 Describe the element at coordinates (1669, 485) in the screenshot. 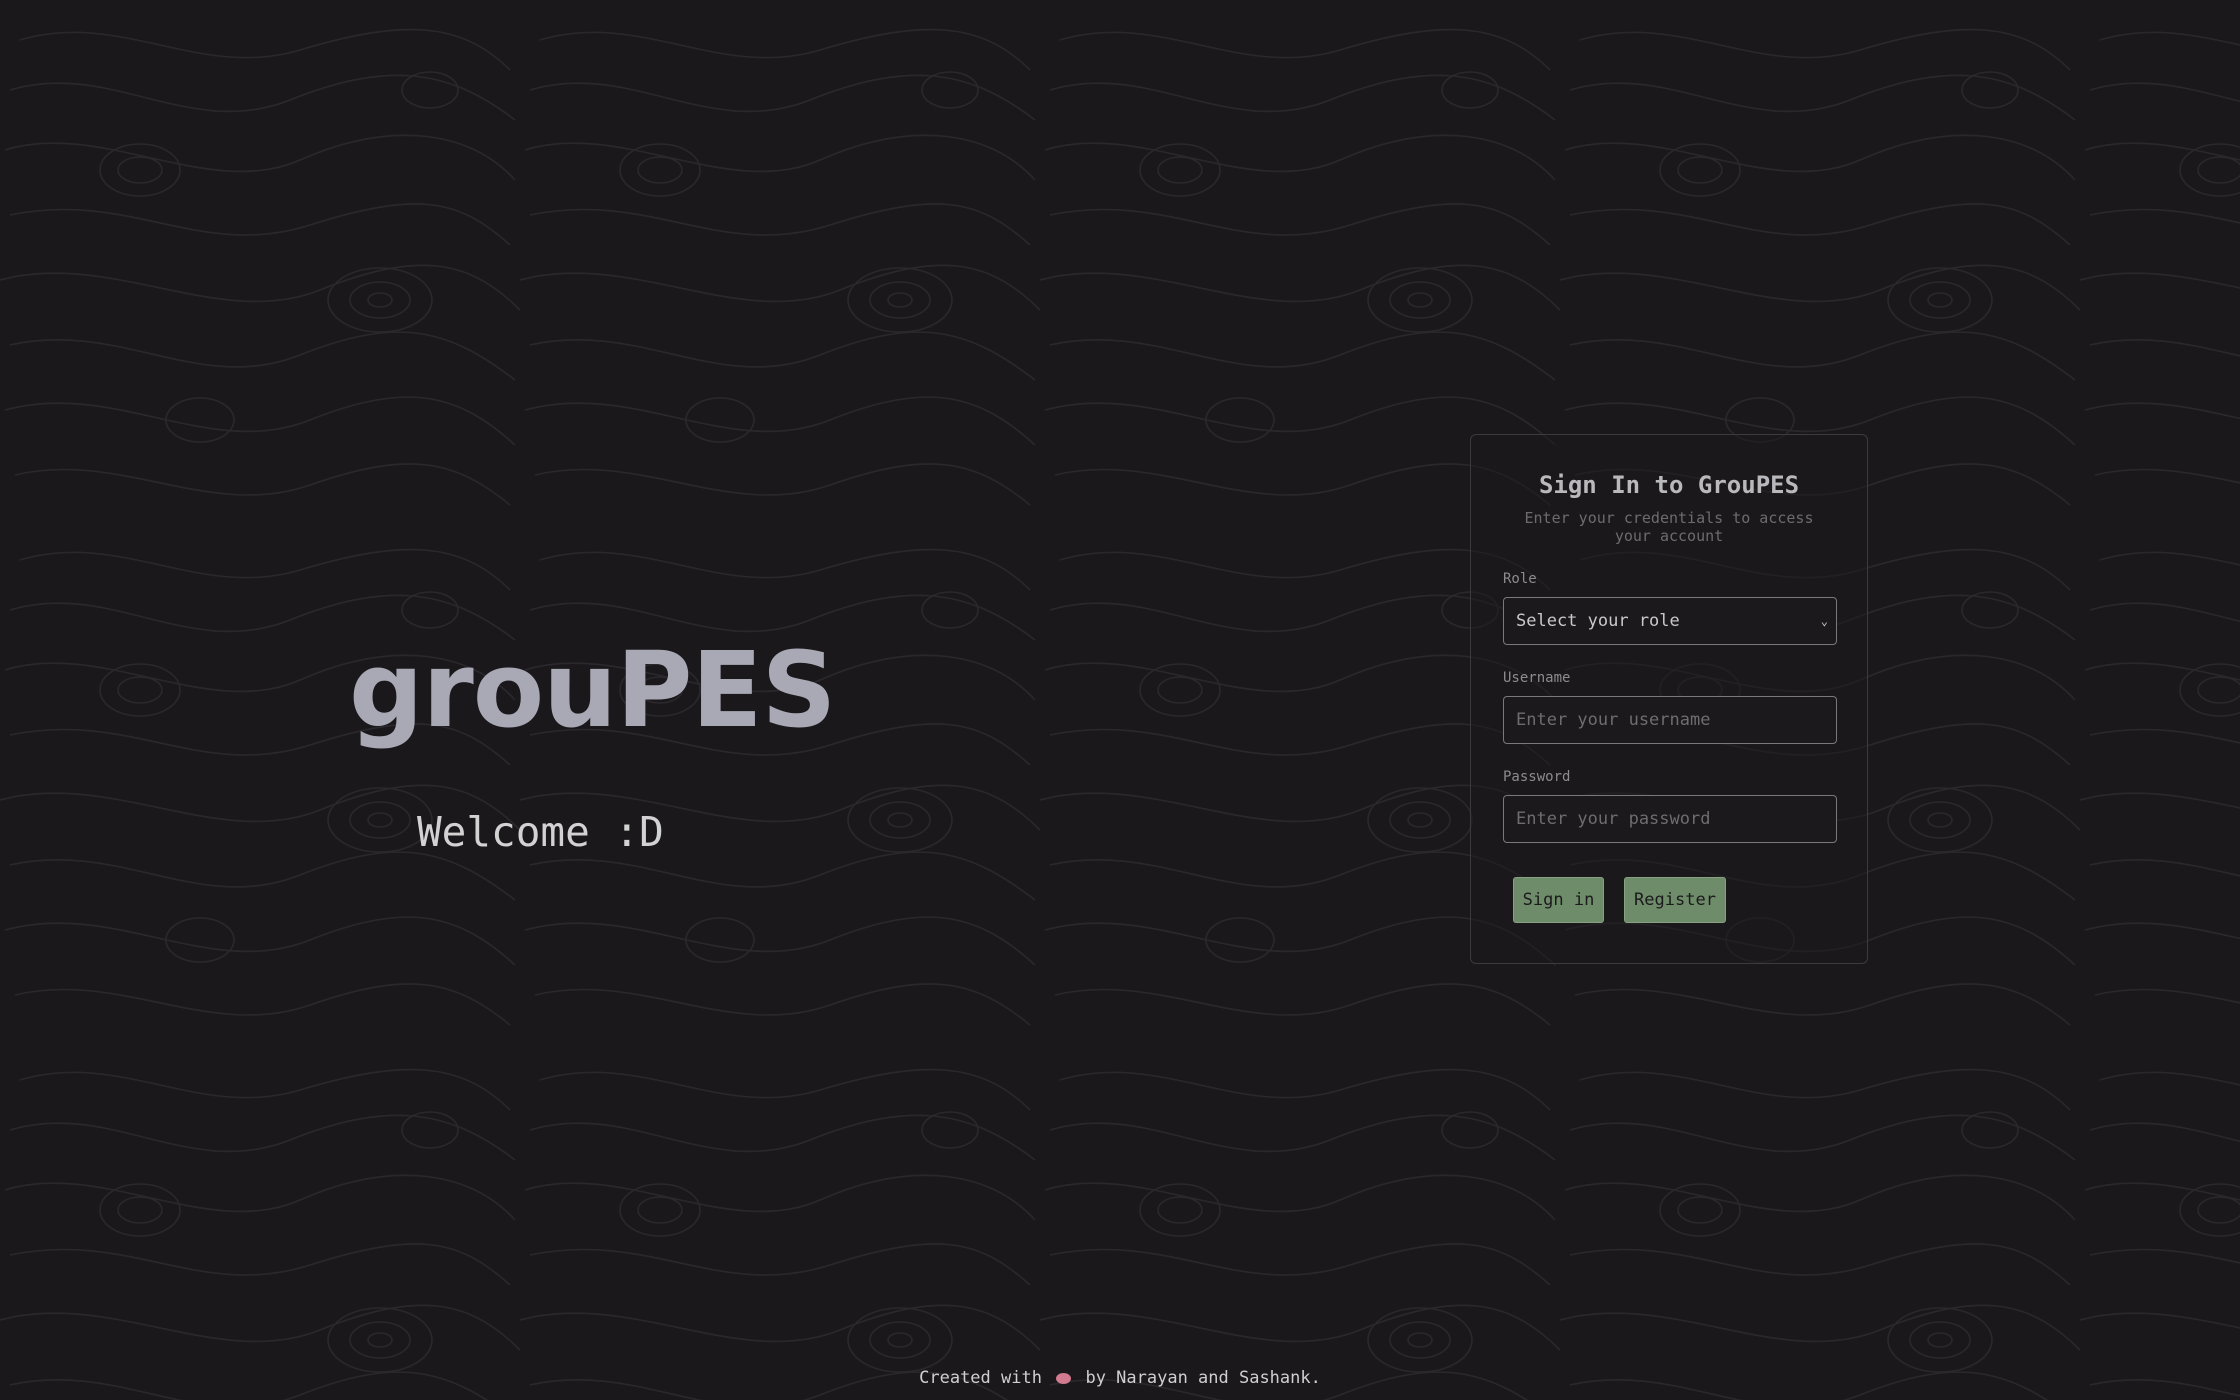

I see `signin-title: Sign In to GrouPES` at that location.